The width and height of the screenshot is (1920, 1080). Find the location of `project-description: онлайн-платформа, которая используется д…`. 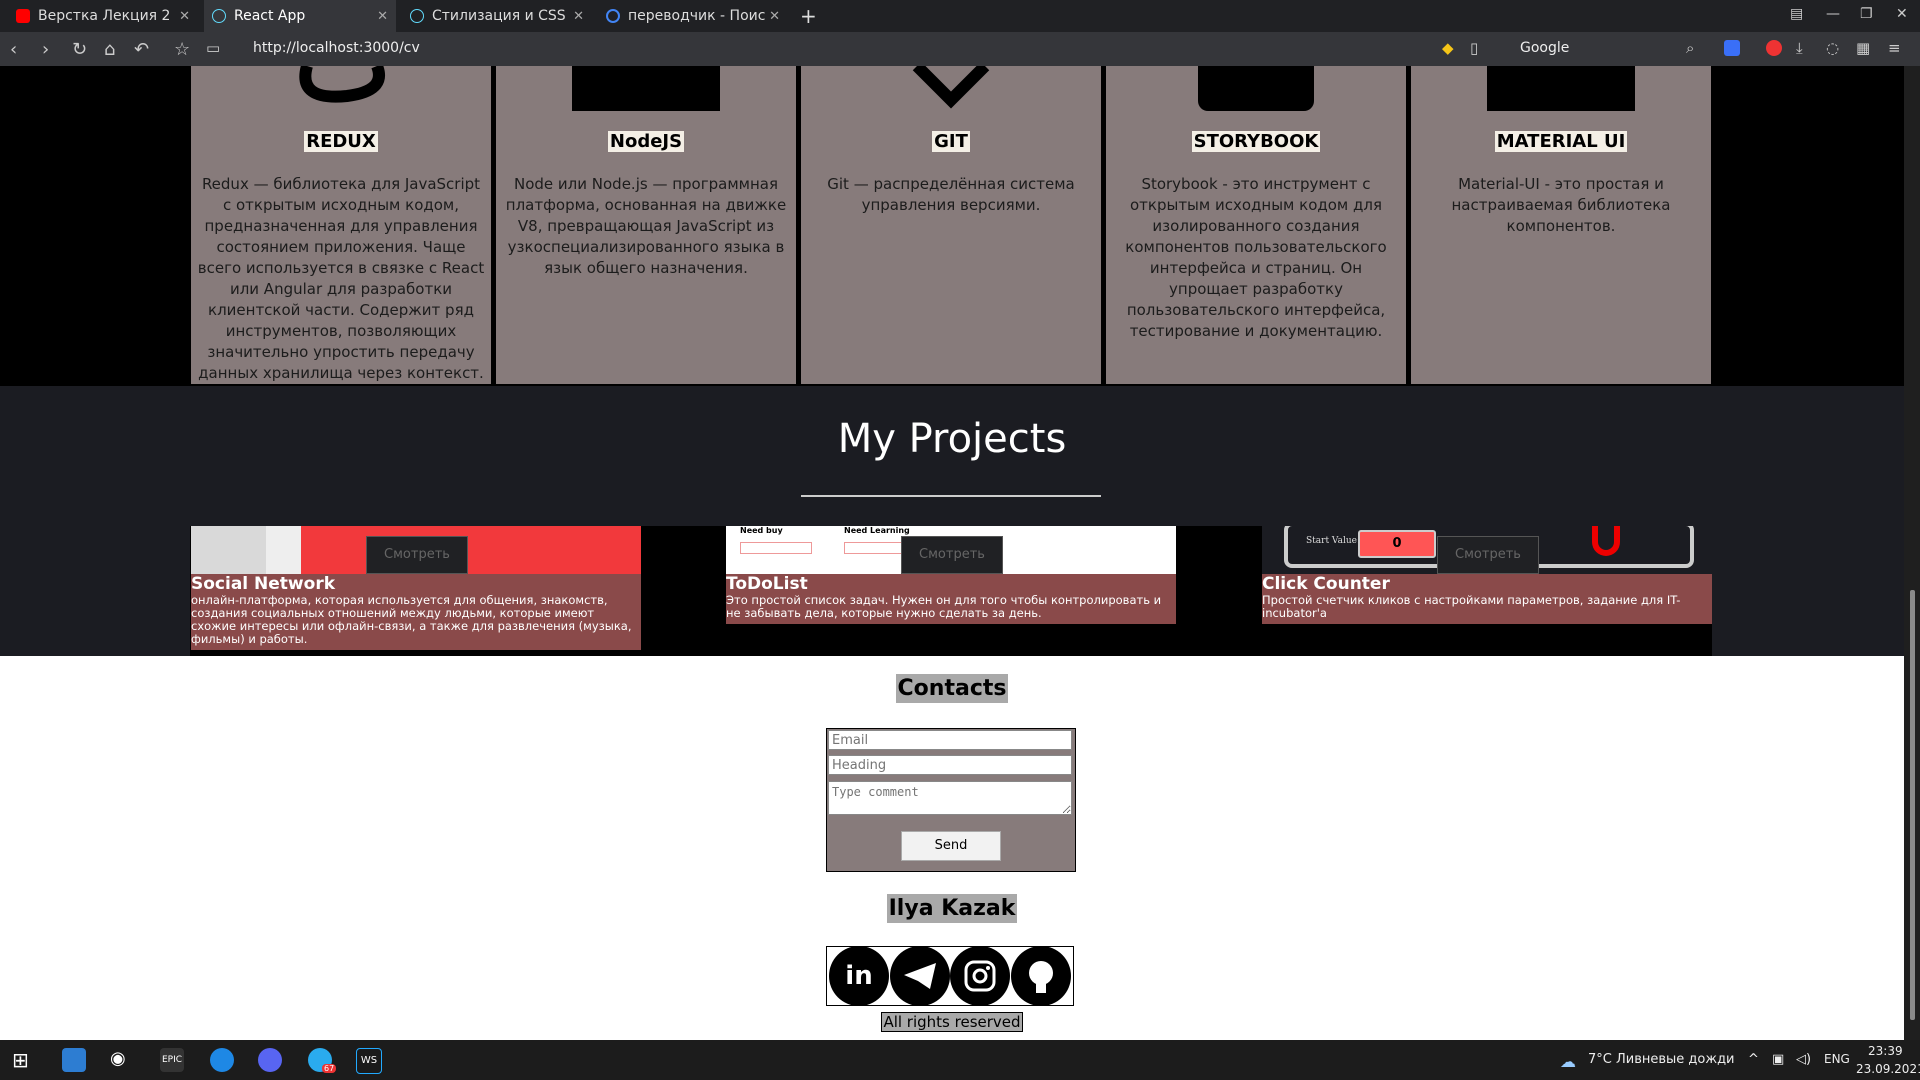

project-description: онлайн-платформа, которая используется д… is located at coordinates (416, 622).